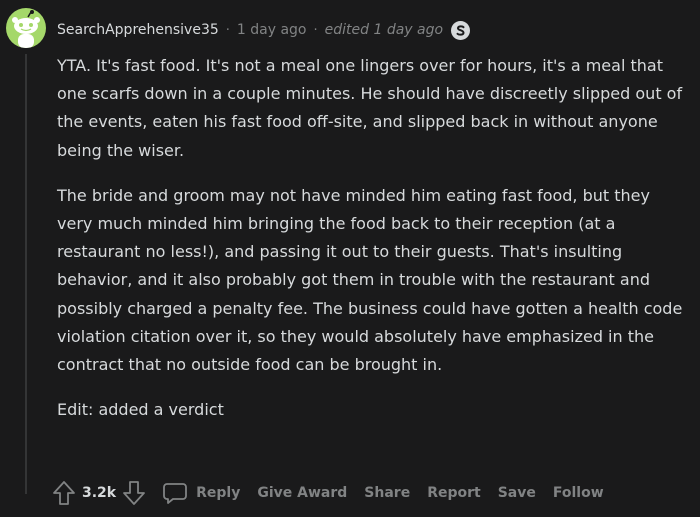 The width and height of the screenshot is (700, 517). I want to click on comment-bubble-icon, so click(175, 493).